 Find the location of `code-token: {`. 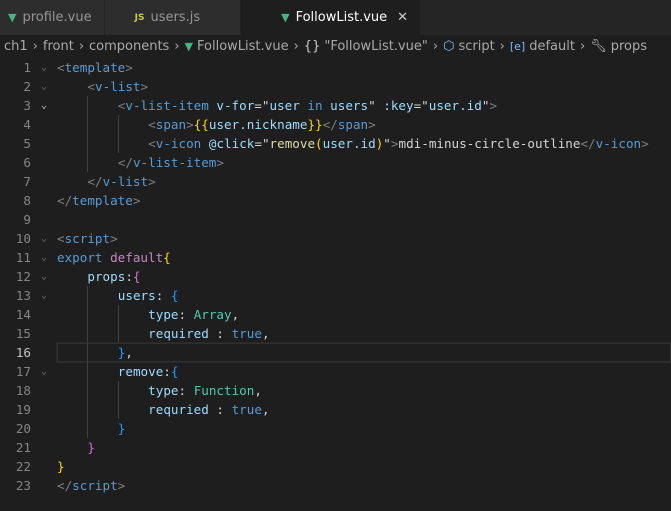

code-token: { is located at coordinates (136, 276).